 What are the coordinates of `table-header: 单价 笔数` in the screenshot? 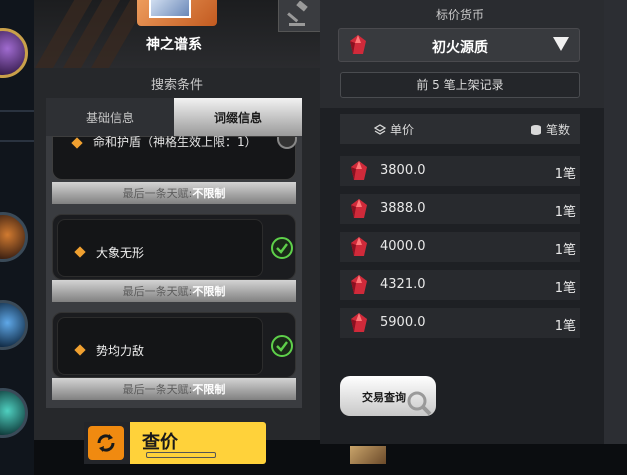 It's located at (460, 129).